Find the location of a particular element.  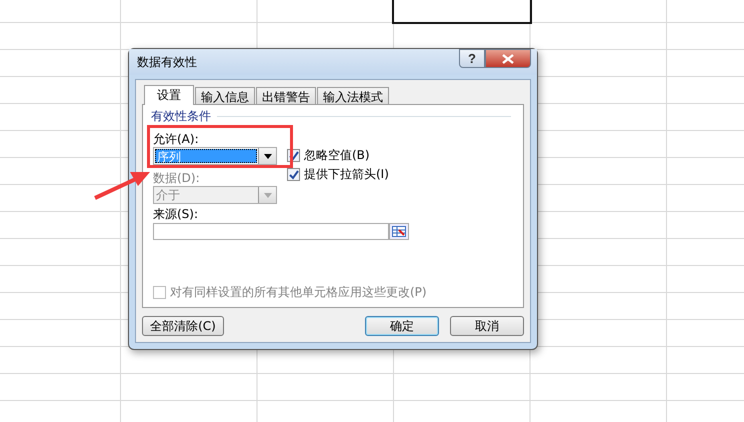

cancel-button: 取消 is located at coordinates (487, 326).